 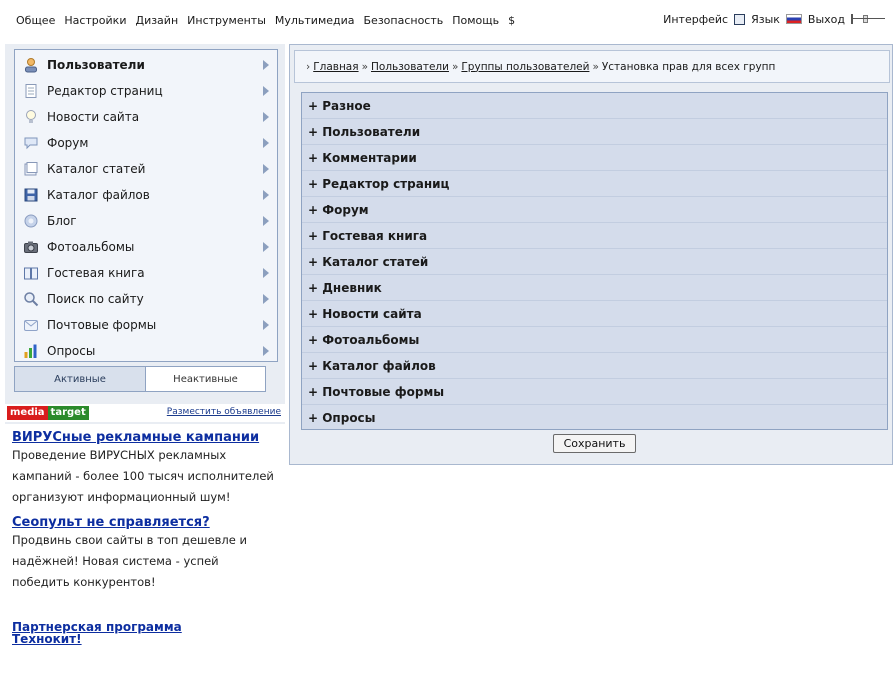 What do you see at coordinates (98, 195) in the screenshot?
I see `sidebar-item-label: Каталог файлов` at bounding box center [98, 195].